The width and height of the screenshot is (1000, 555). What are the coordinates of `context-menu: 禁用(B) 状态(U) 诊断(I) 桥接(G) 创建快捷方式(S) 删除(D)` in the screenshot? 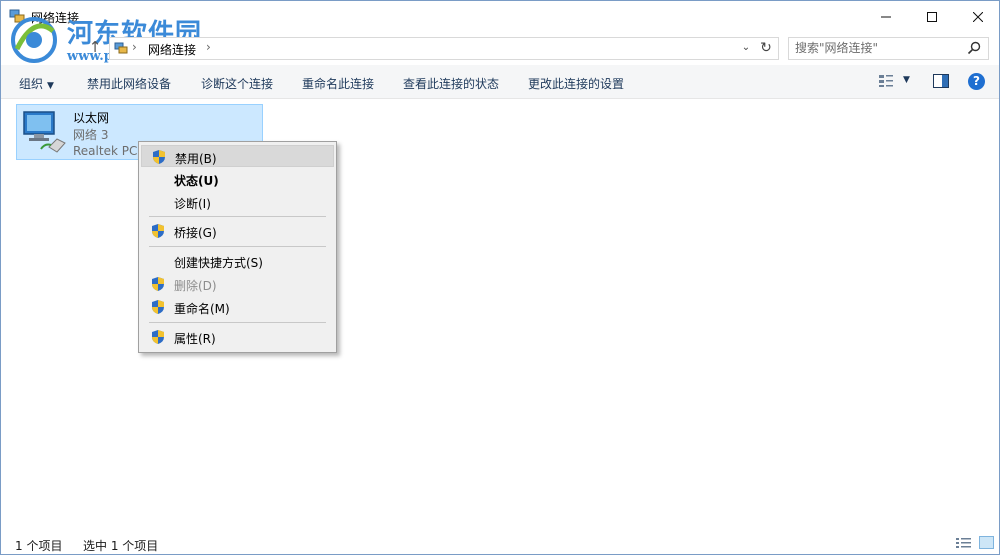 It's located at (237, 247).